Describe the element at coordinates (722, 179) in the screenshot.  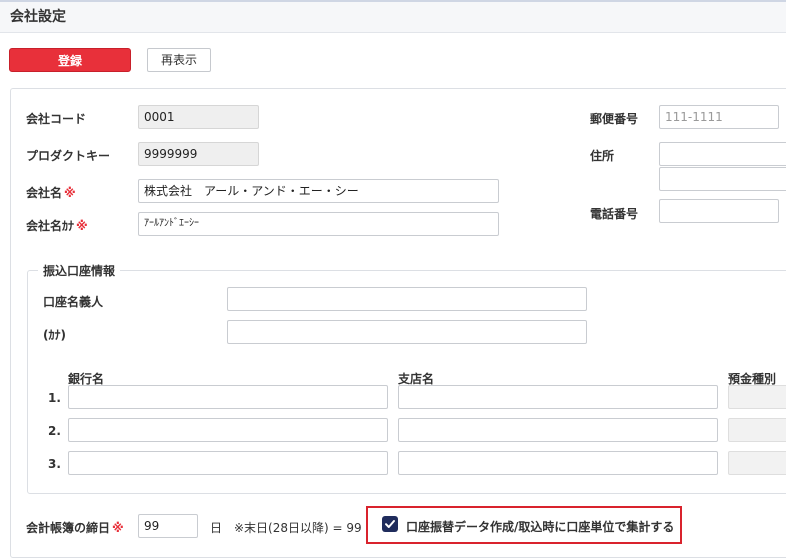
I see `address-line2-input` at that location.